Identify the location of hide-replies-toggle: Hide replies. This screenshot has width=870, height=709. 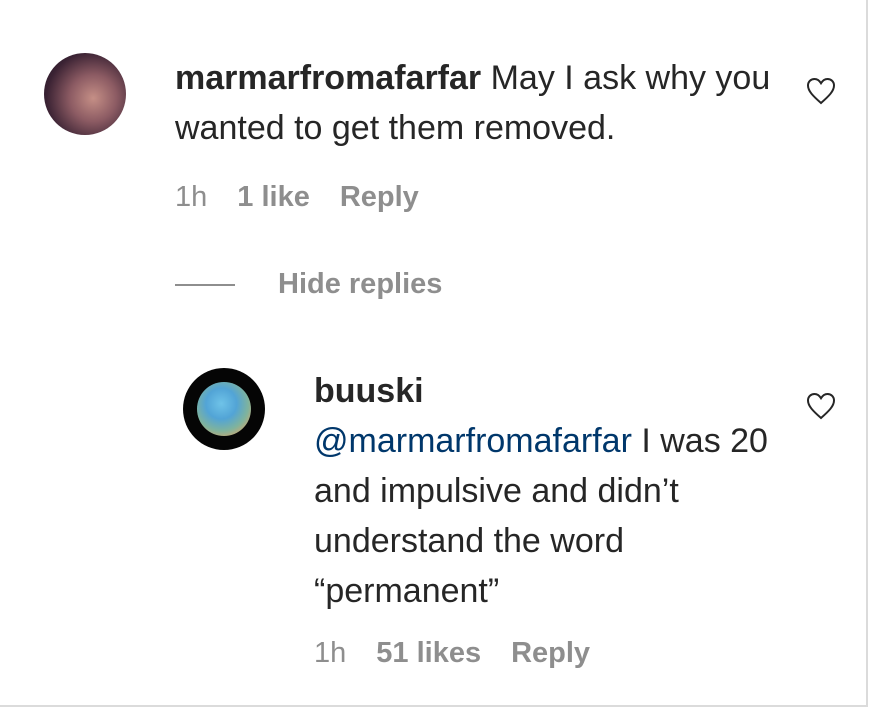
(308, 284).